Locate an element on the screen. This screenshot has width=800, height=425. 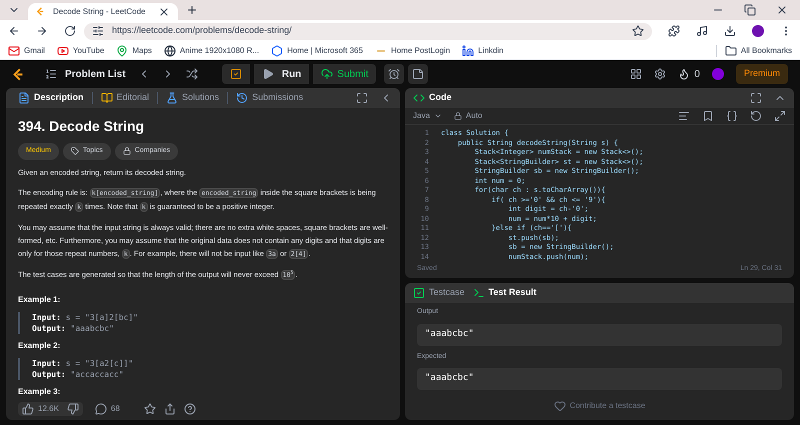
globe-icon is located at coordinates (170, 50).